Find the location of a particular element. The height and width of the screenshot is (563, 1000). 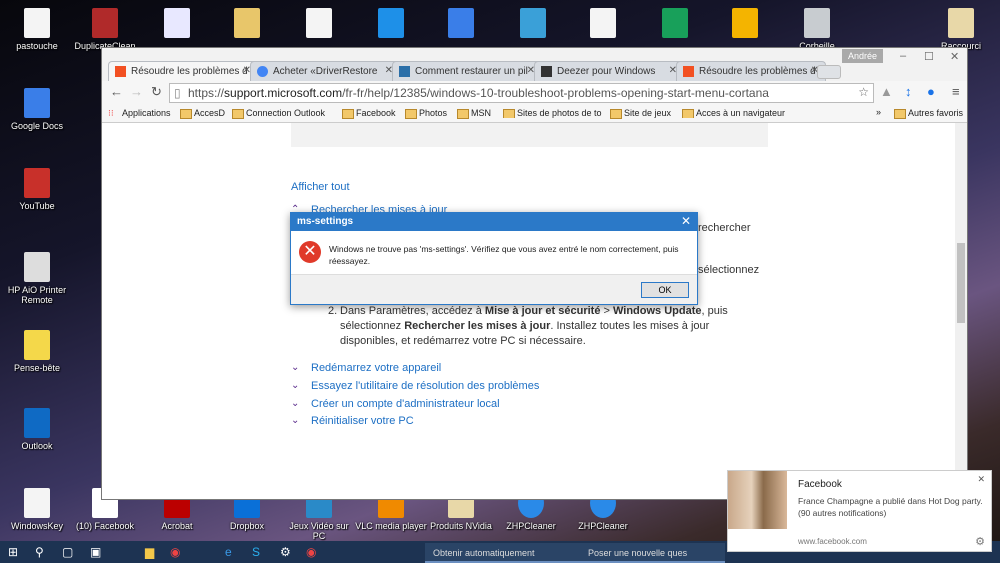

bookmark: MSN is located at coordinates (474, 113).